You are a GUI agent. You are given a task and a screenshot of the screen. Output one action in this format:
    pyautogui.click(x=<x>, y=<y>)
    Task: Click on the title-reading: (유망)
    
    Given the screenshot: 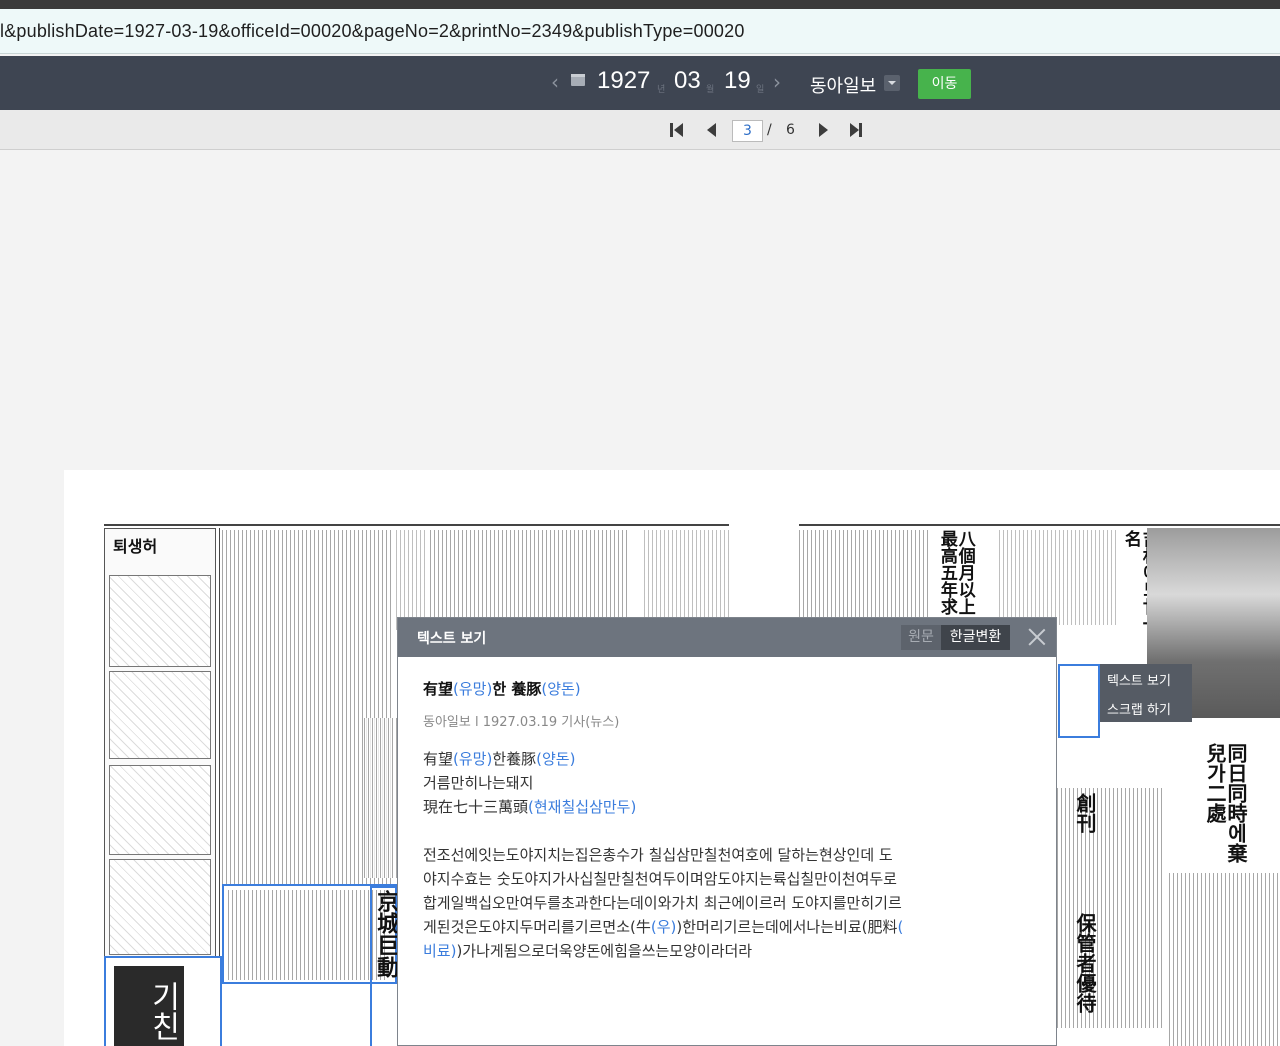 What is the action you would take?
    pyautogui.click(x=473, y=689)
    